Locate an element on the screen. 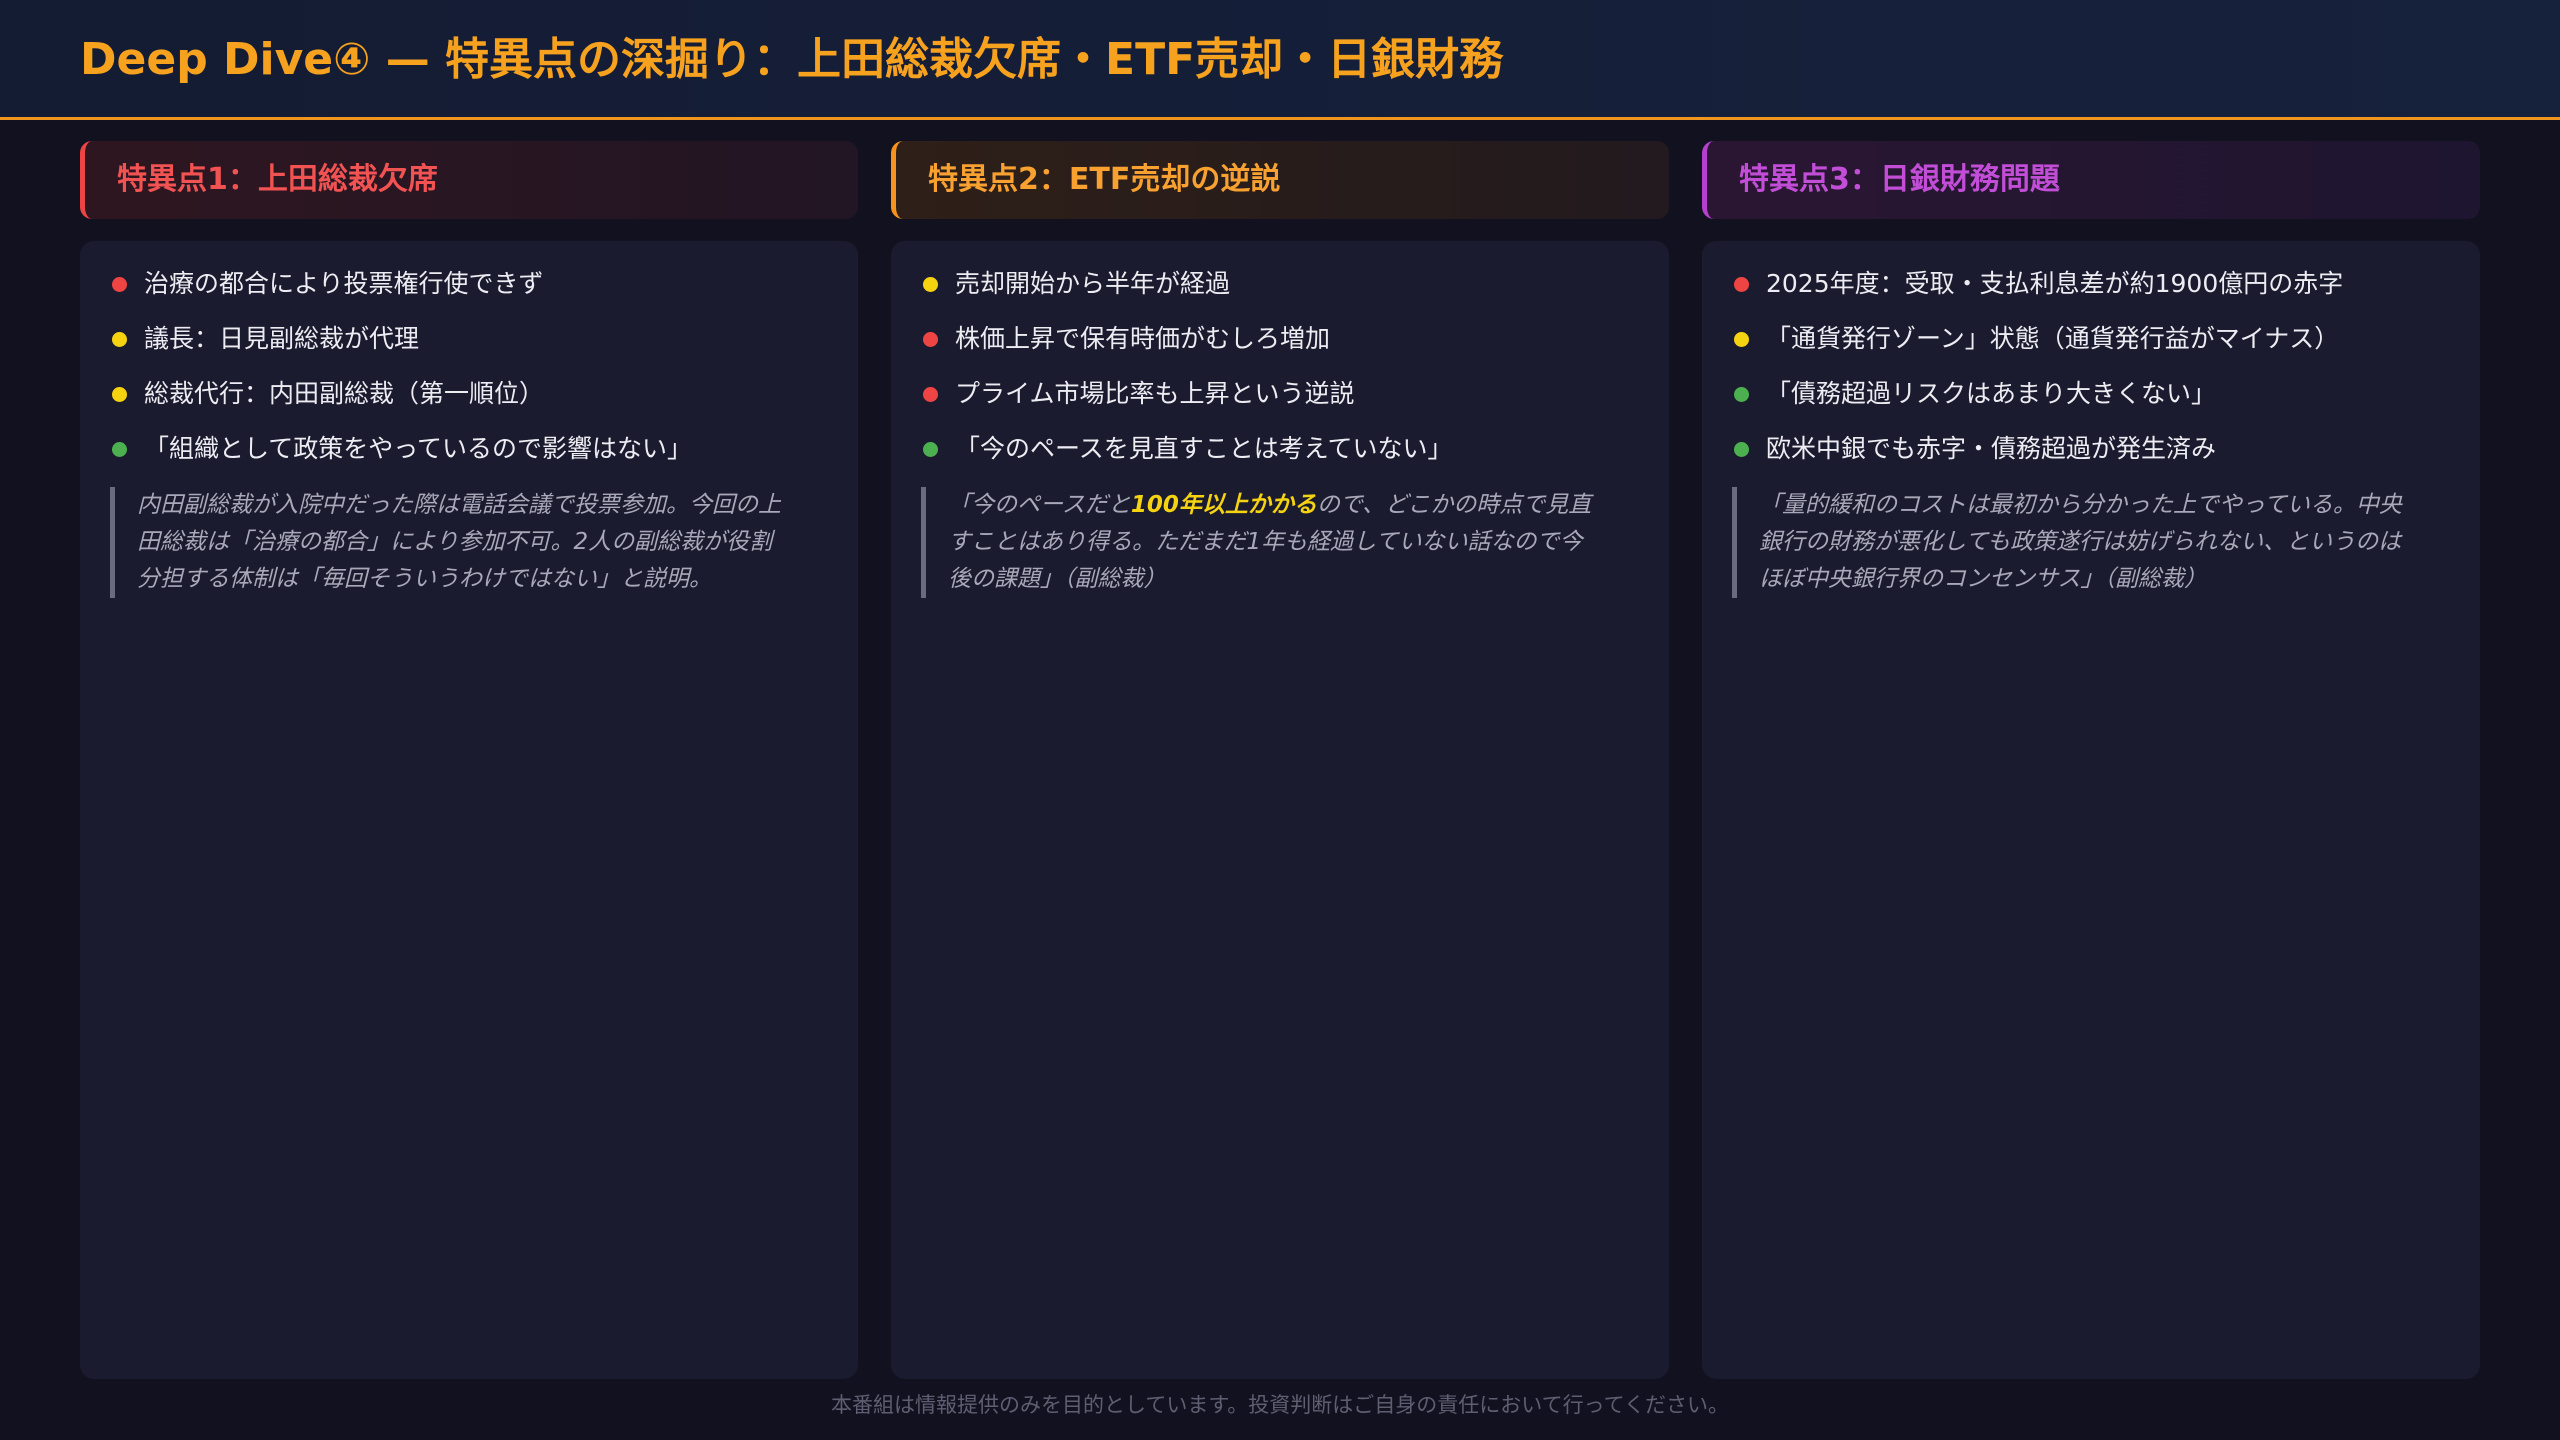  header-bar: Deep Dive④ — 特異点の深掘り：上田総裁欠席・ETF売却・日銀財務 is located at coordinates (1280, 60).